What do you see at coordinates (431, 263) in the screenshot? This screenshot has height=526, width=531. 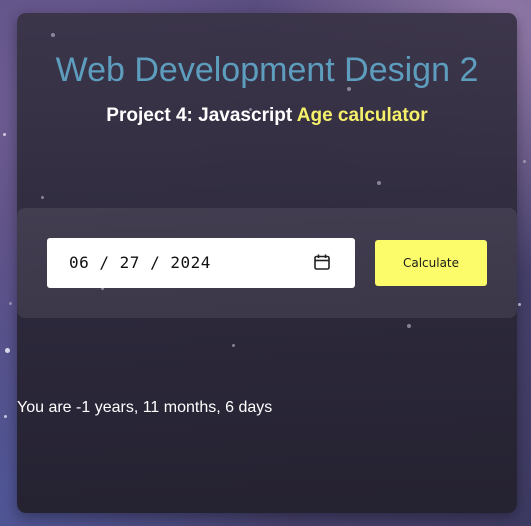 I see `calculate-button: Calculate` at bounding box center [431, 263].